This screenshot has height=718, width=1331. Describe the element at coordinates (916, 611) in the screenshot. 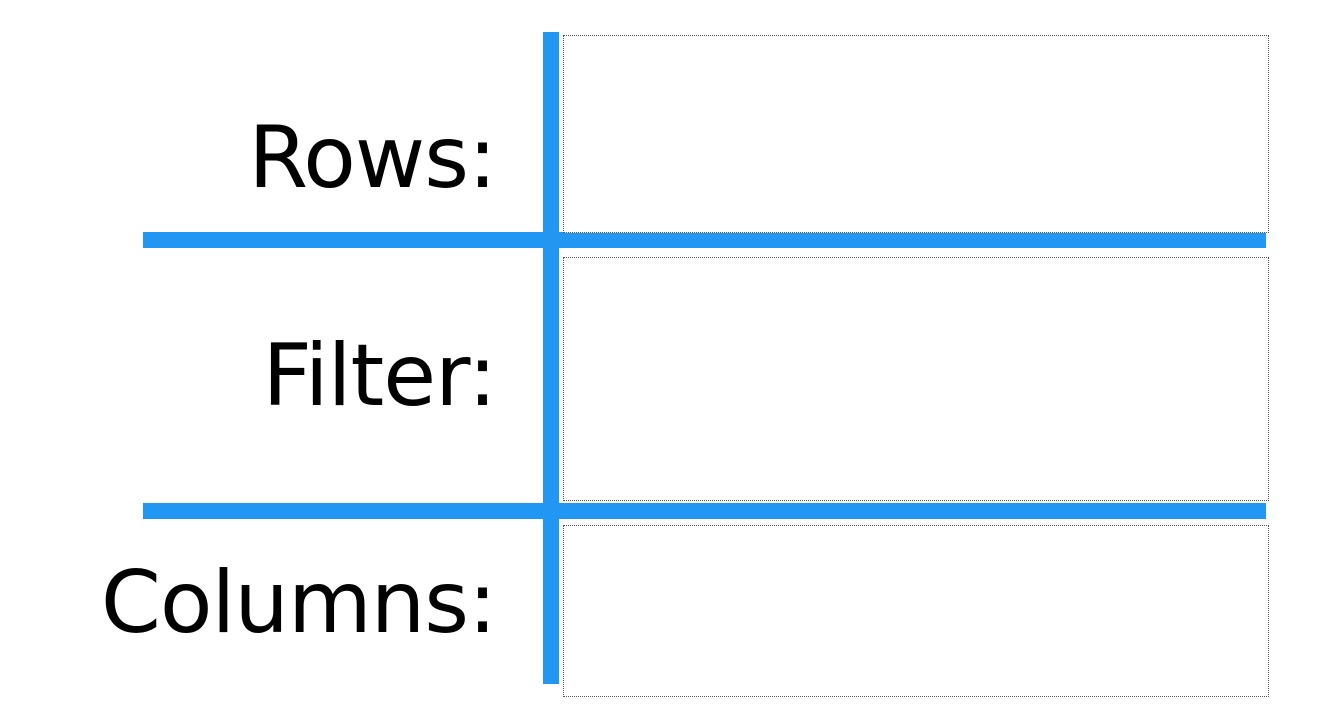

I see `columns-drop-zone` at that location.